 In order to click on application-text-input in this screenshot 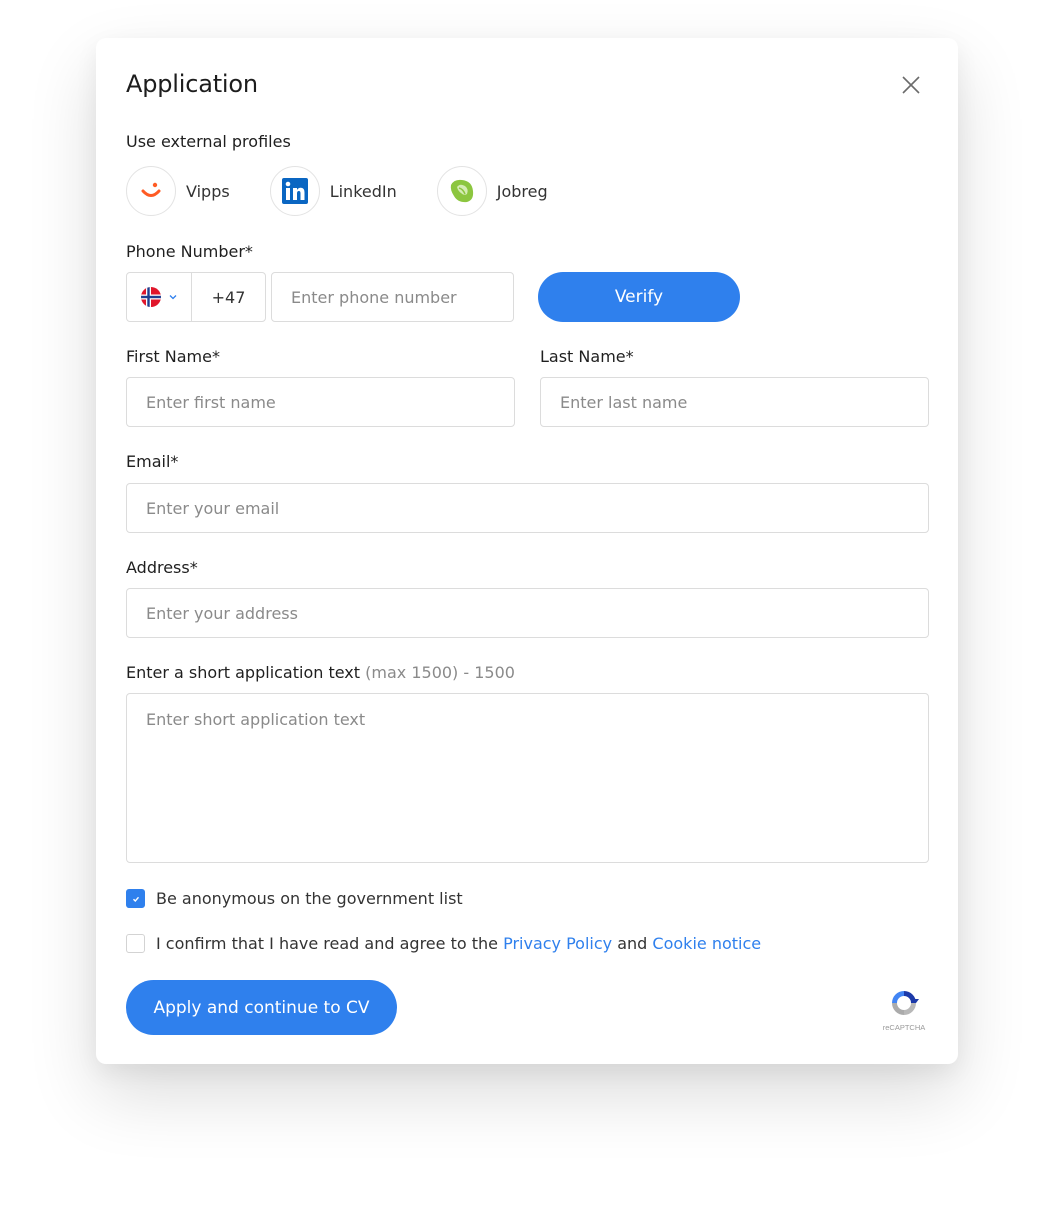, I will do `click(527, 778)`.